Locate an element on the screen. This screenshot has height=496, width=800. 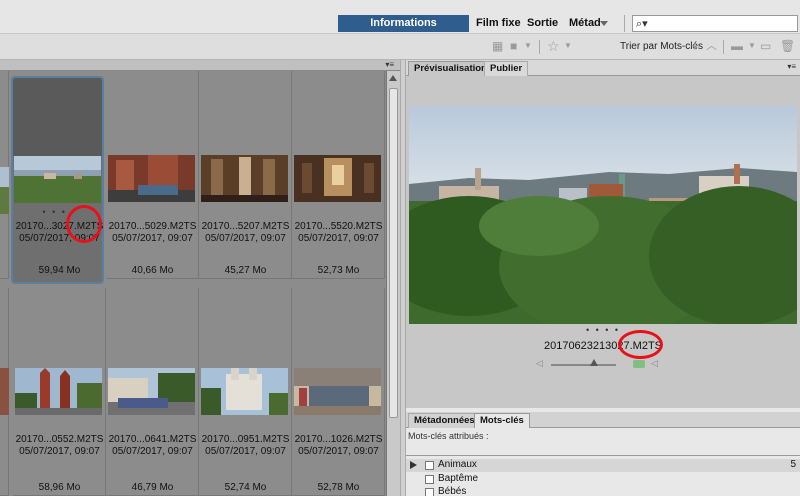
tab-publish: Publier is located at coordinates (506, 68).